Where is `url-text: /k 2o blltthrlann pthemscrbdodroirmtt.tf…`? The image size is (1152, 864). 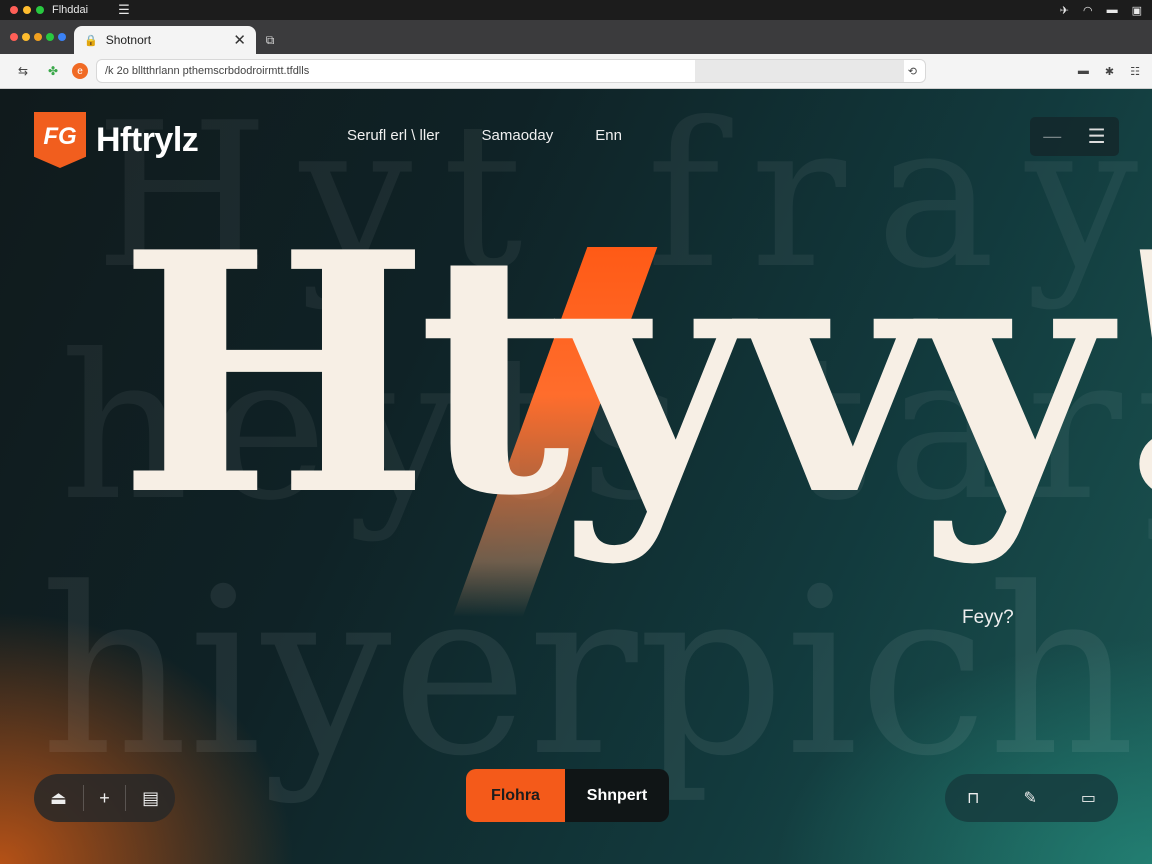 url-text: /k 2o blltthrlann pthemscrbdodroirmtt.tf… is located at coordinates (400, 71).